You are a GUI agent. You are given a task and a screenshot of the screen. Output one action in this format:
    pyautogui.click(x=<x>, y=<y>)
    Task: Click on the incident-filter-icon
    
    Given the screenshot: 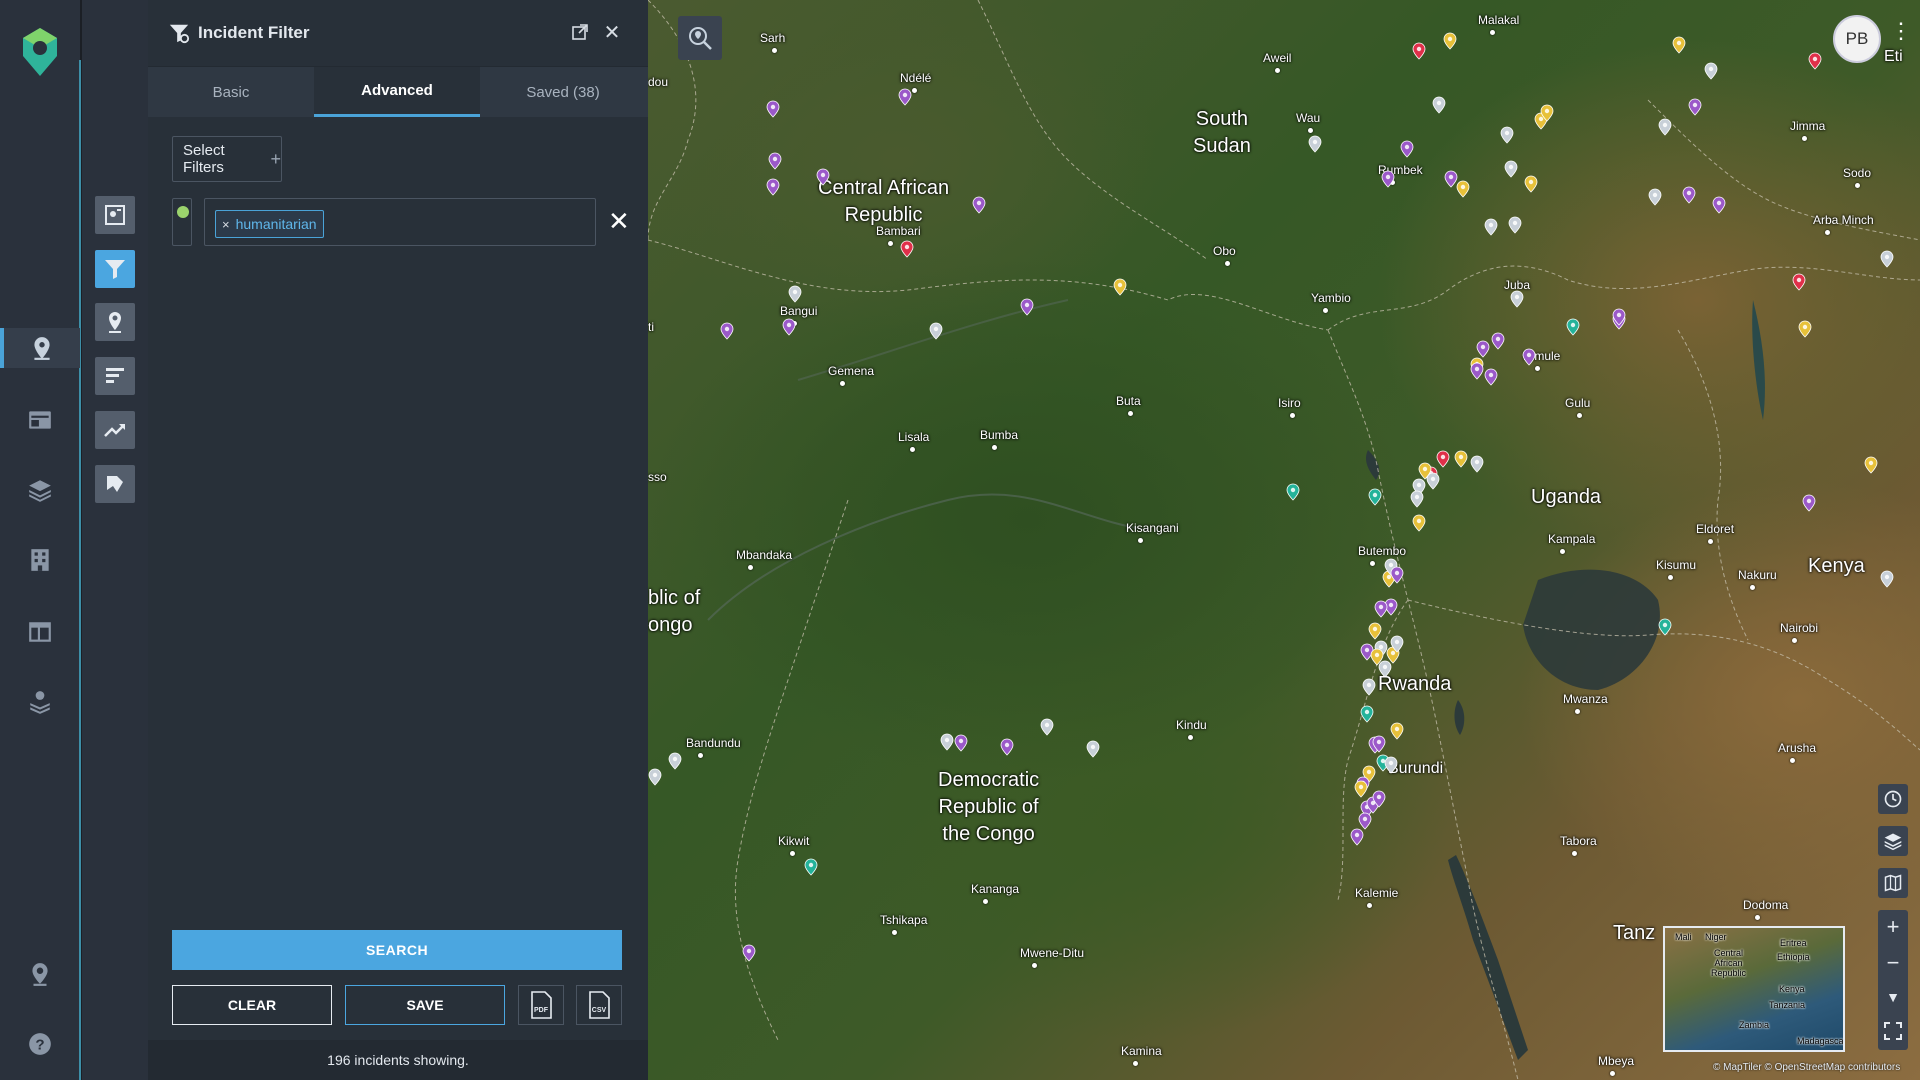 What is the action you would take?
    pyautogui.click(x=115, y=269)
    